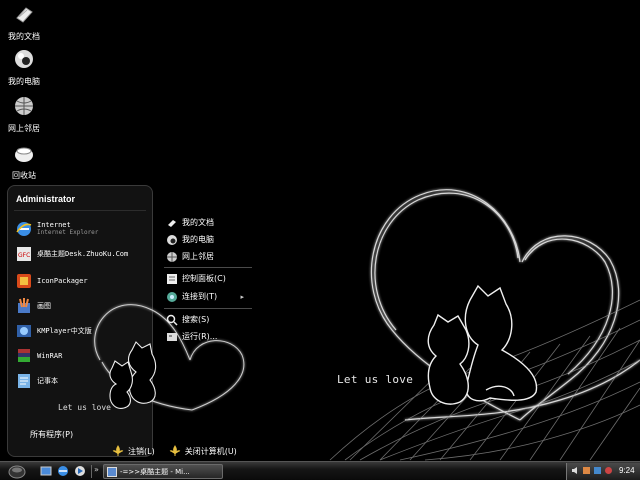 This screenshot has width=640, height=480. Describe the element at coordinates (627, 470) in the screenshot. I see `clock: 9:24` at that location.